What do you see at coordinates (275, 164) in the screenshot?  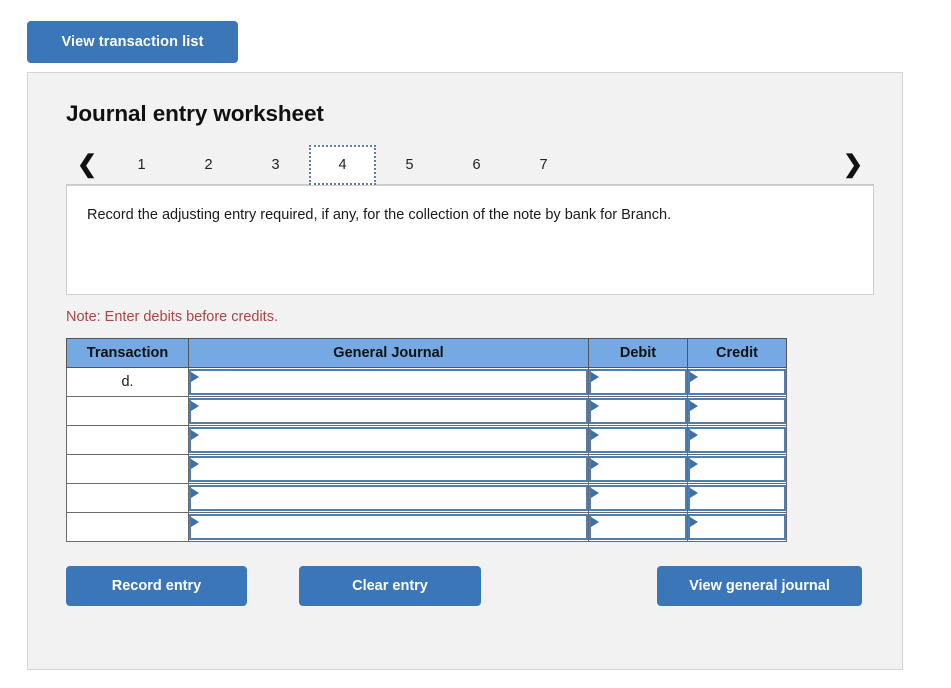 I see `tab-3: 3` at bounding box center [275, 164].